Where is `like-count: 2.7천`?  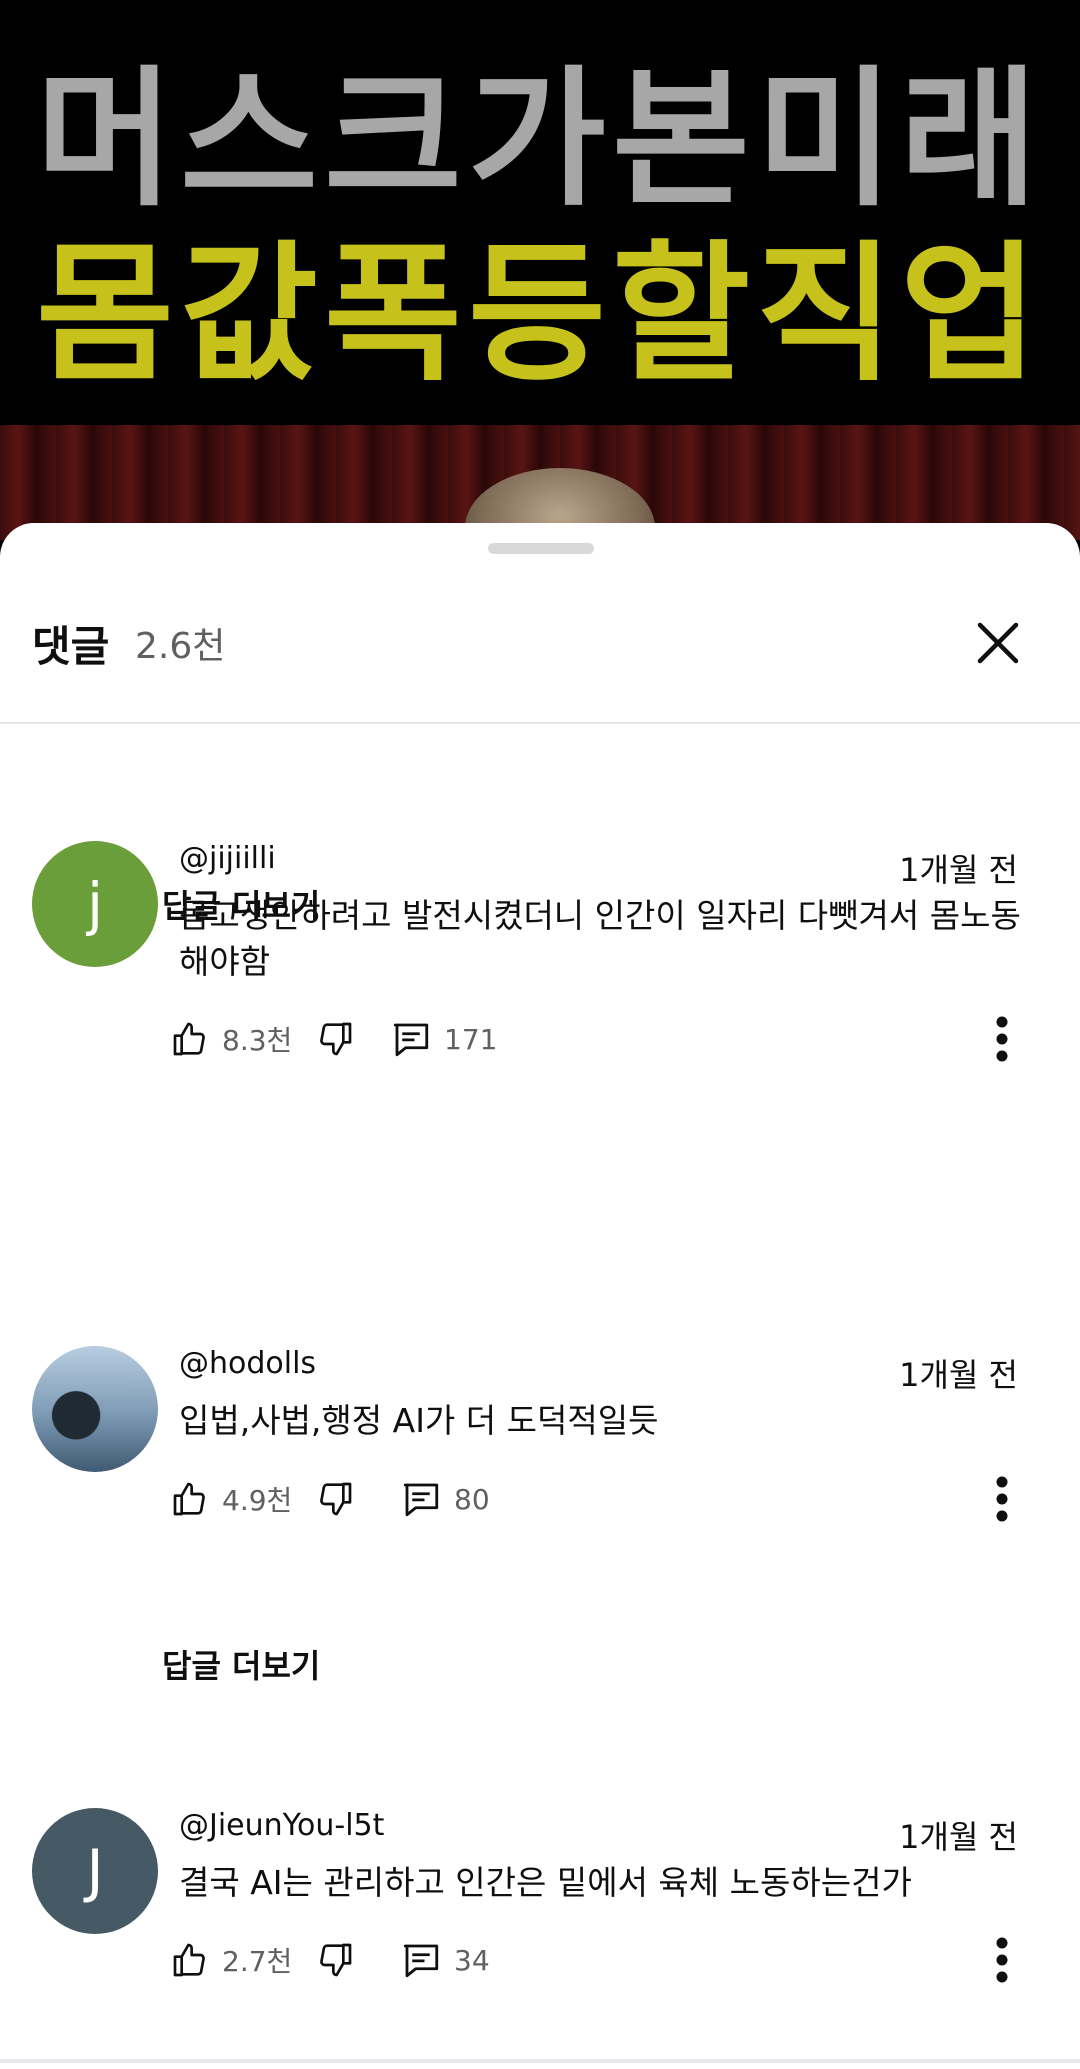
like-count: 2.7천 is located at coordinates (257, 1961).